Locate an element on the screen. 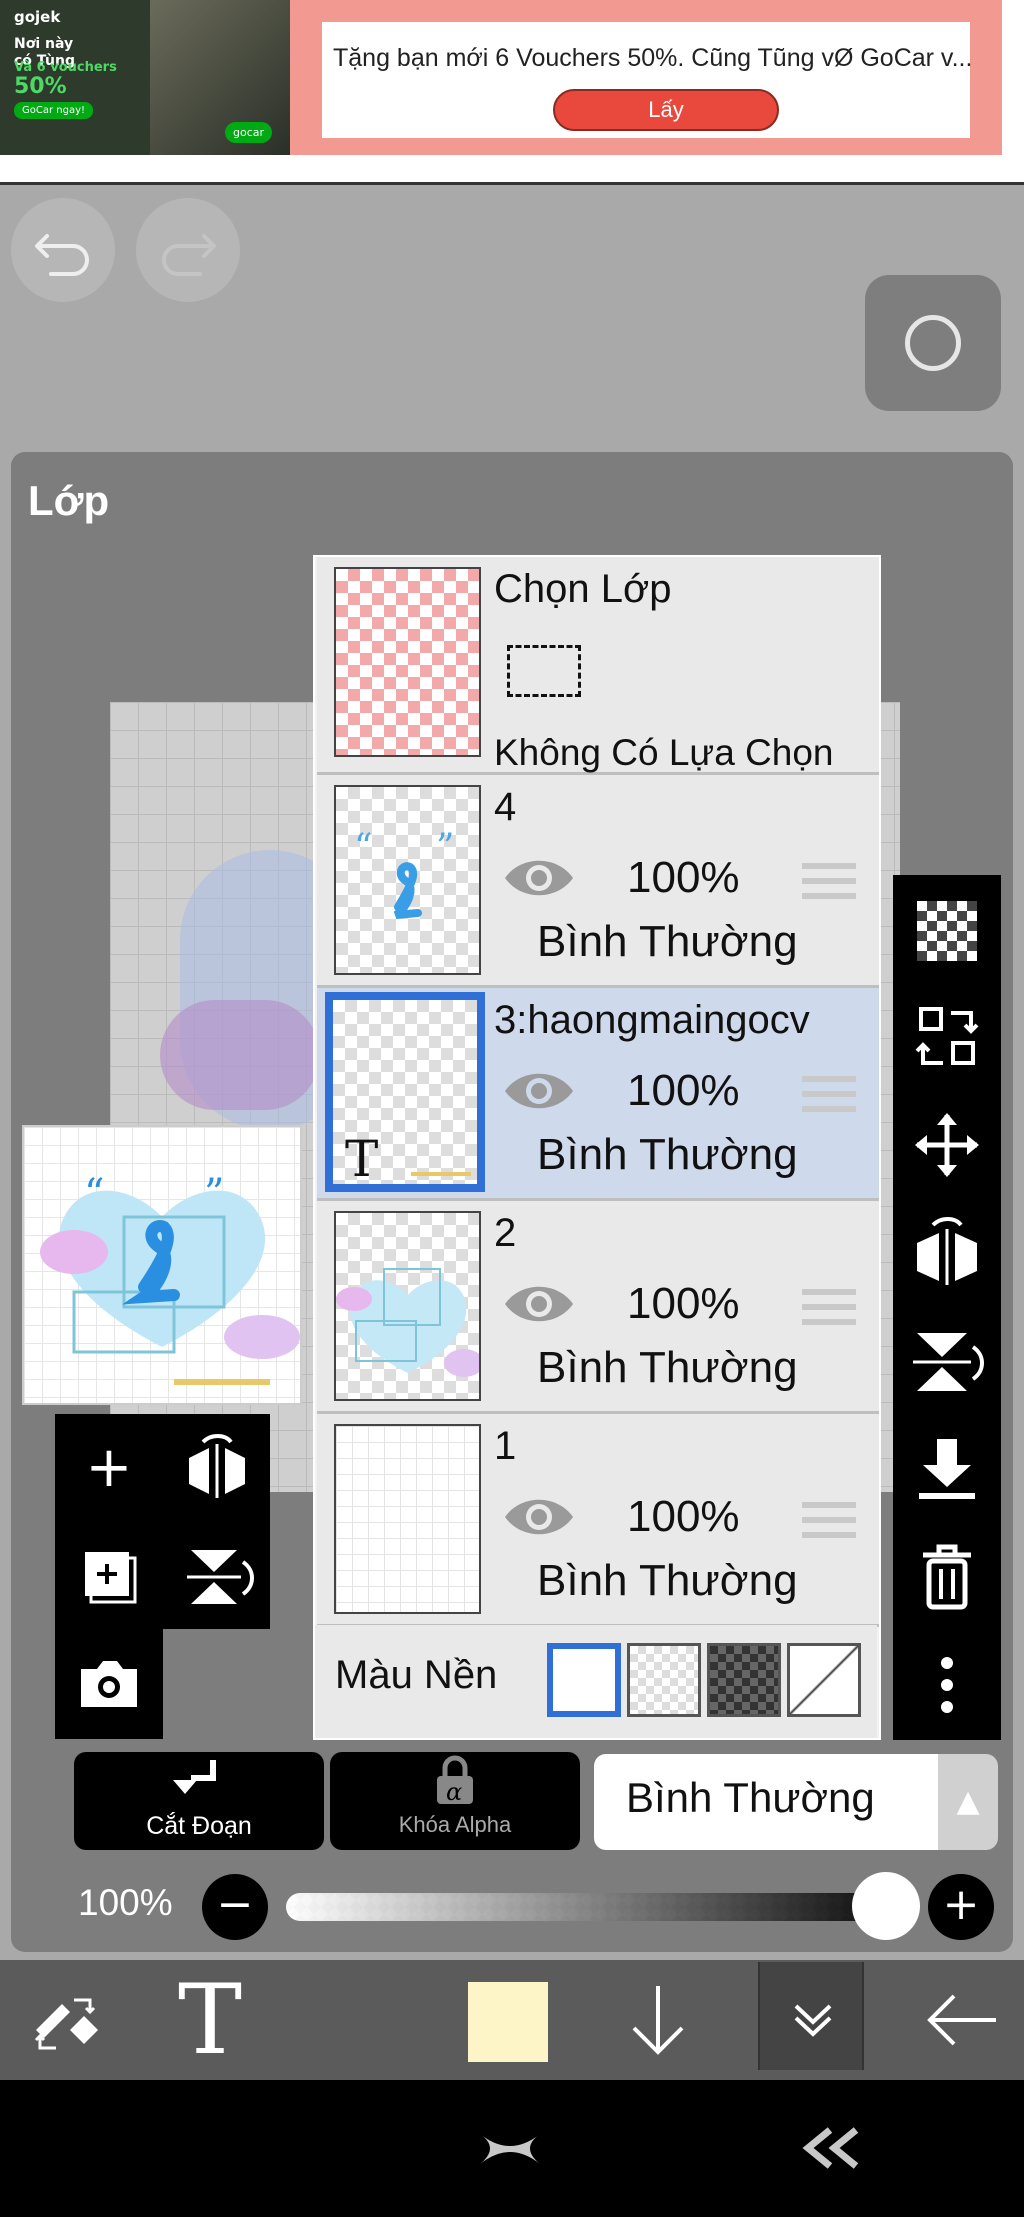 This screenshot has width=1024, height=2217. blend-mode-select: Bình Thường is located at coordinates (766, 1802).